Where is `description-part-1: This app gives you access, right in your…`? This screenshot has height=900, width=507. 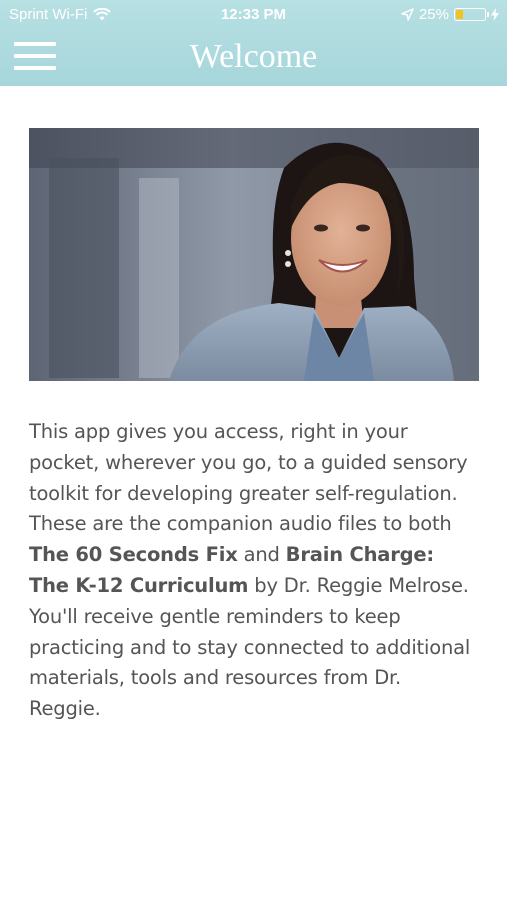
description-part-1: This app gives you access, right in your… is located at coordinates (248, 478).